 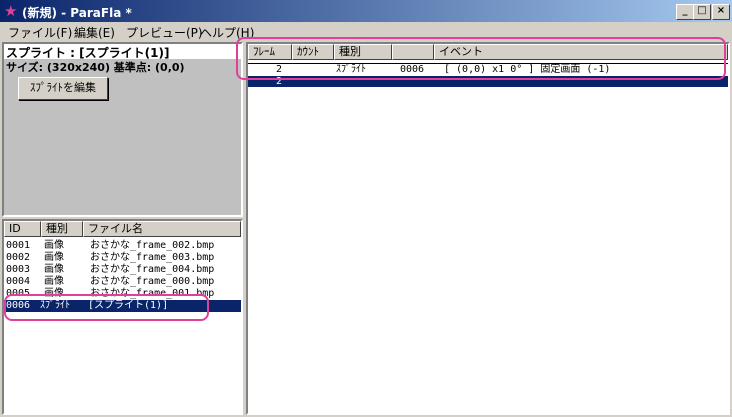 I want to click on column-header-id: ID, so click(x=22, y=229).